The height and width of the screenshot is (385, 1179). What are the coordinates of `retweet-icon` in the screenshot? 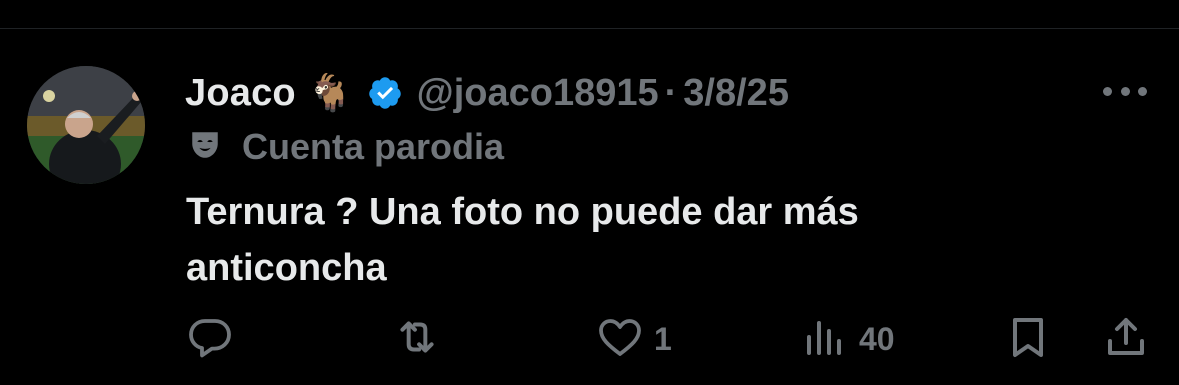 It's located at (417, 339).